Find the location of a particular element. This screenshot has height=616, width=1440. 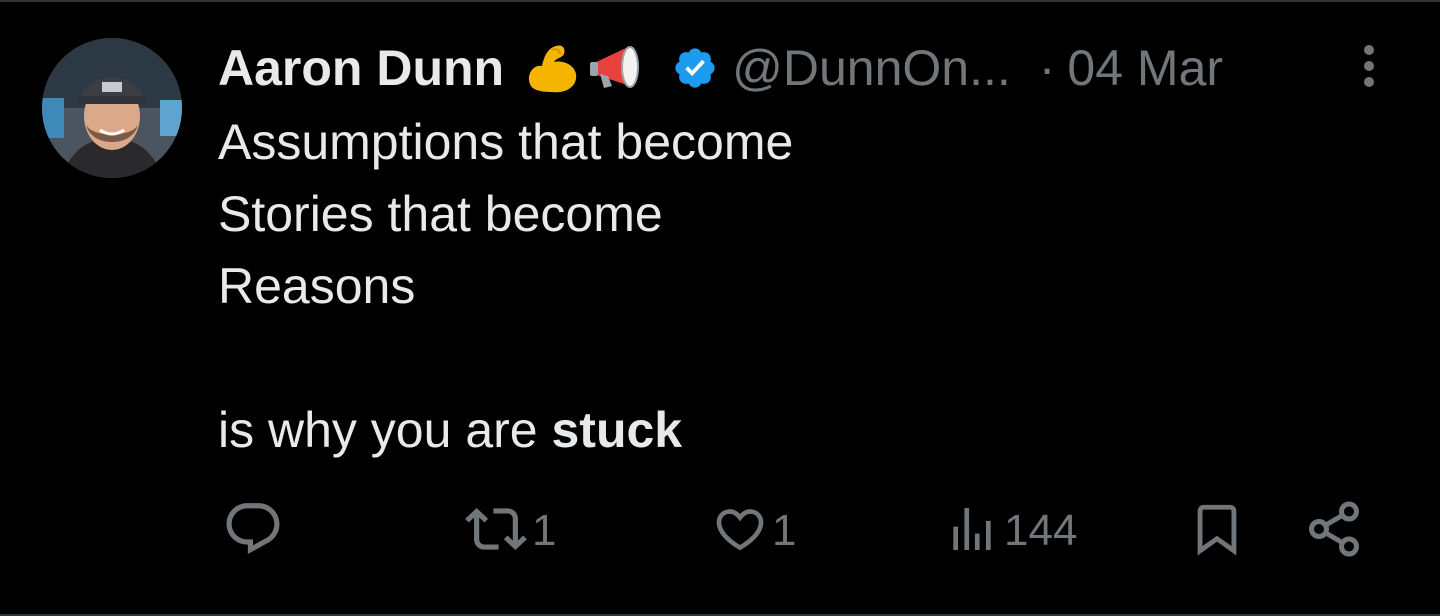

repost-button: 1 is located at coordinates (510, 531).